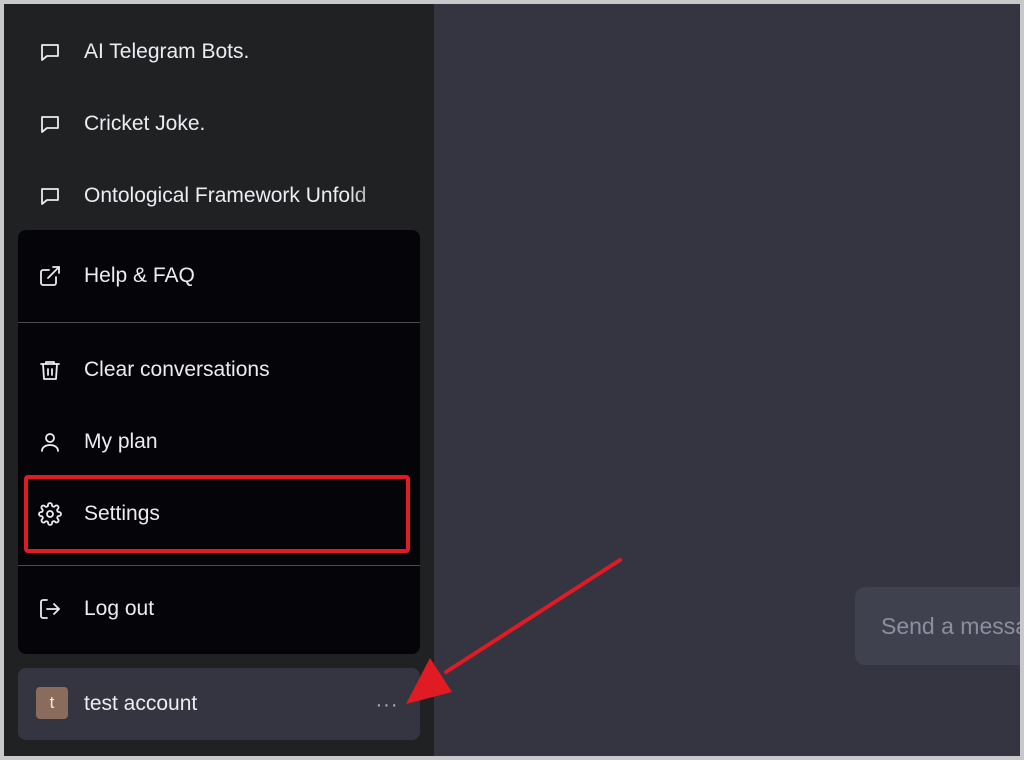  I want to click on more-options-icon: ···, so click(387, 705).